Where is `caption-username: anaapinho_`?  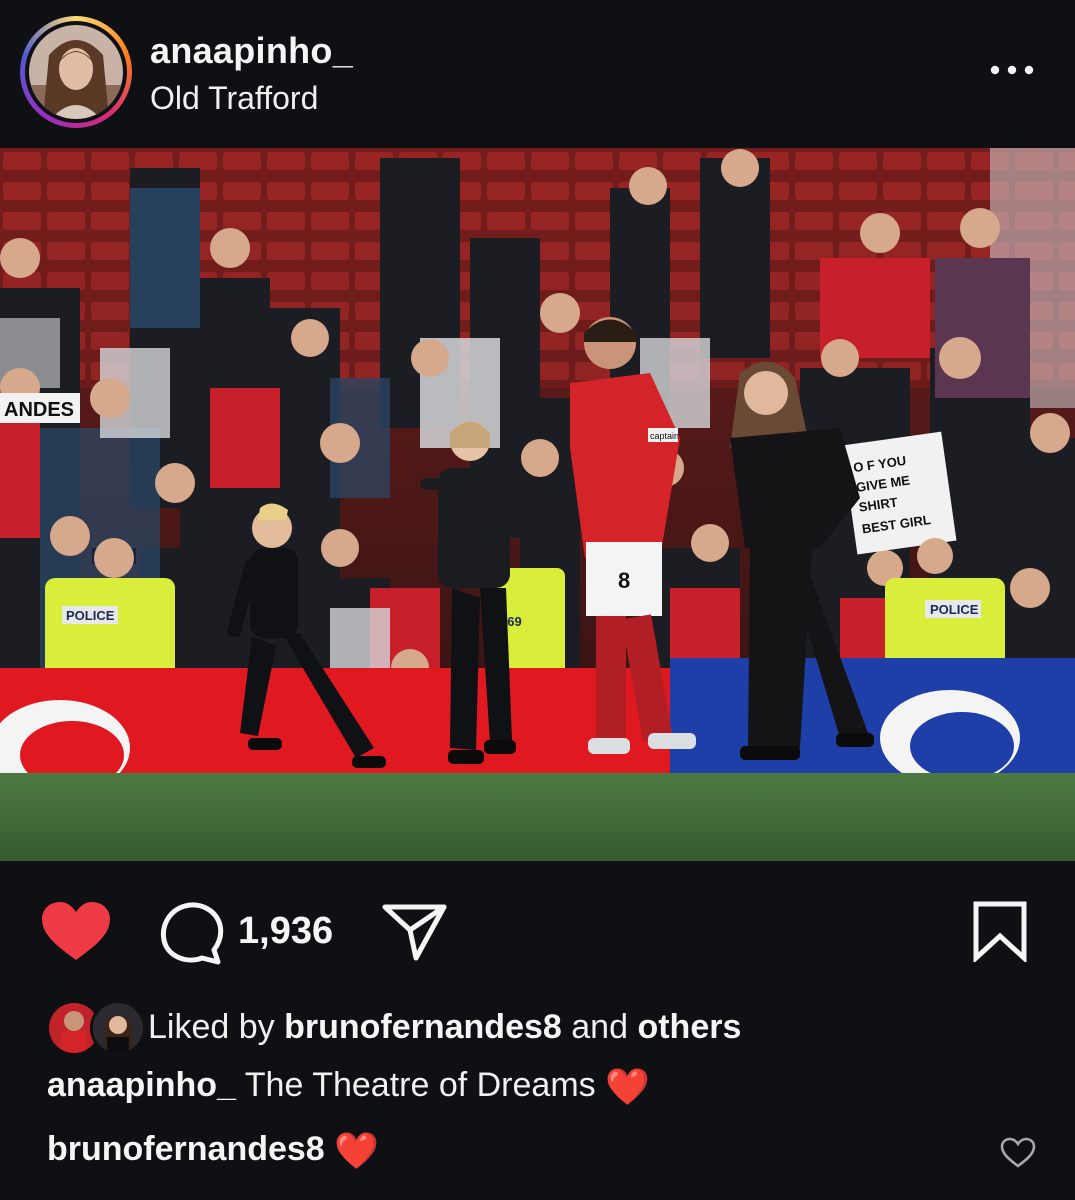 caption-username: anaapinho_ is located at coordinates (141, 1085).